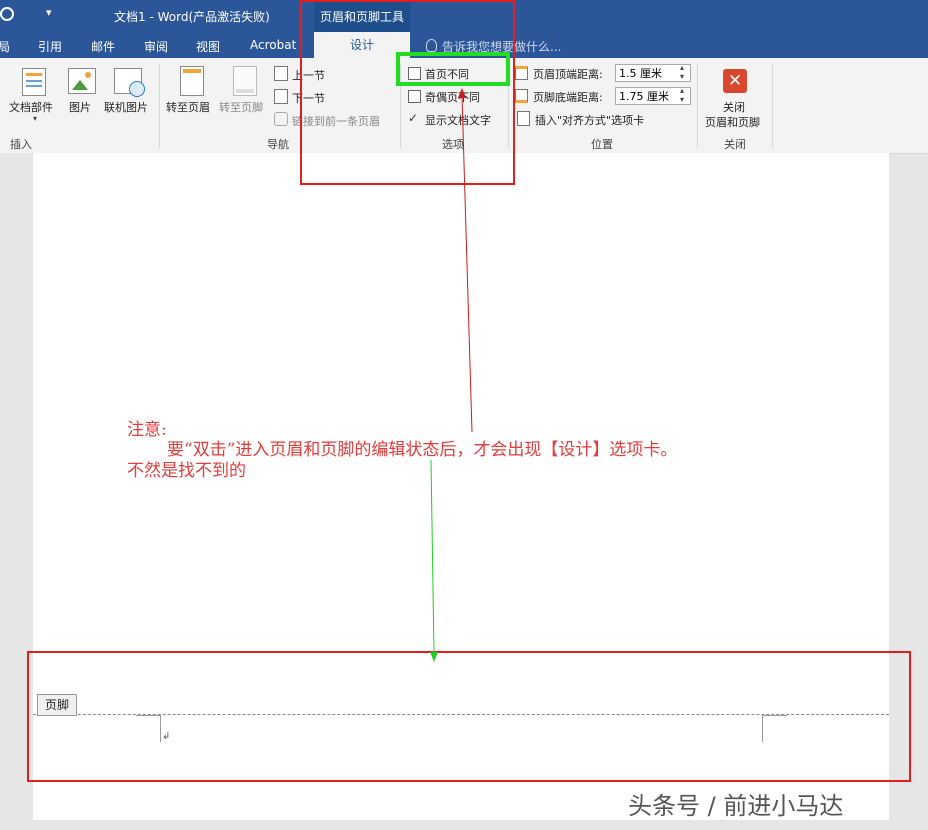 Image resolution: width=928 pixels, height=830 pixels. What do you see at coordinates (736, 806) in the screenshot?
I see `watermark: 头条号 / 前进小马达` at bounding box center [736, 806].